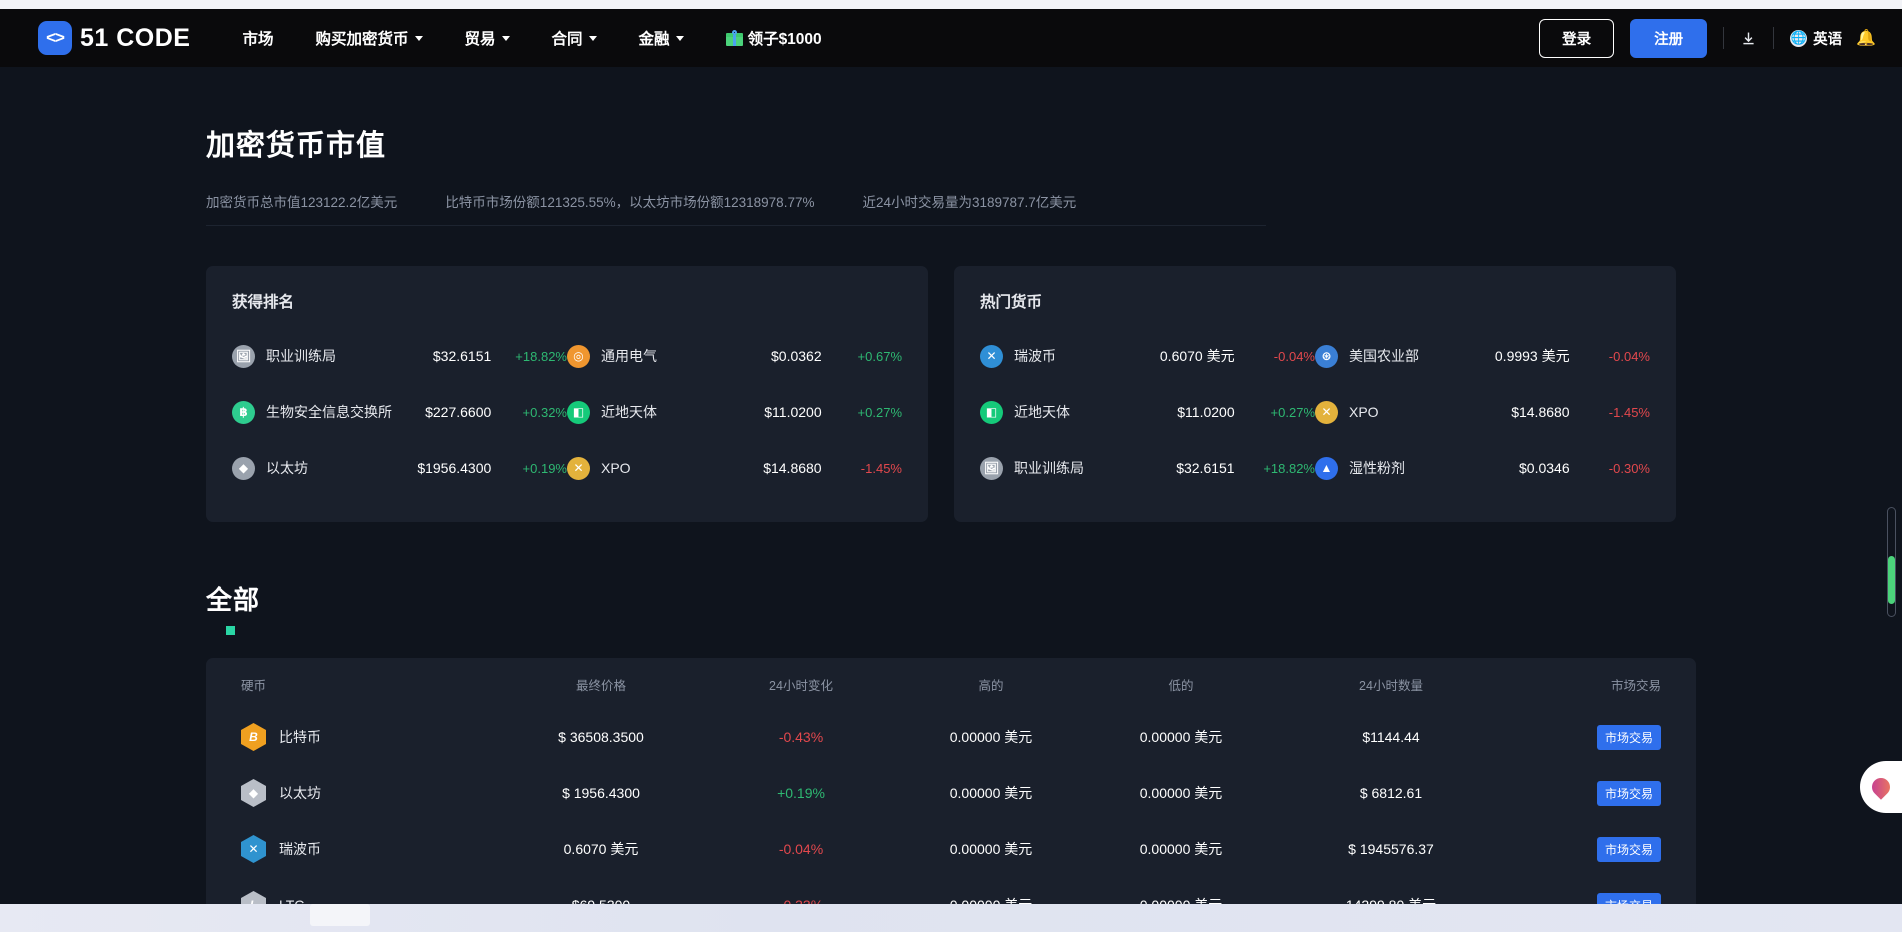 The height and width of the screenshot is (932, 1902). What do you see at coordinates (1326, 468) in the screenshot?
I see `arrow-up-circle-icon: ▲` at bounding box center [1326, 468].